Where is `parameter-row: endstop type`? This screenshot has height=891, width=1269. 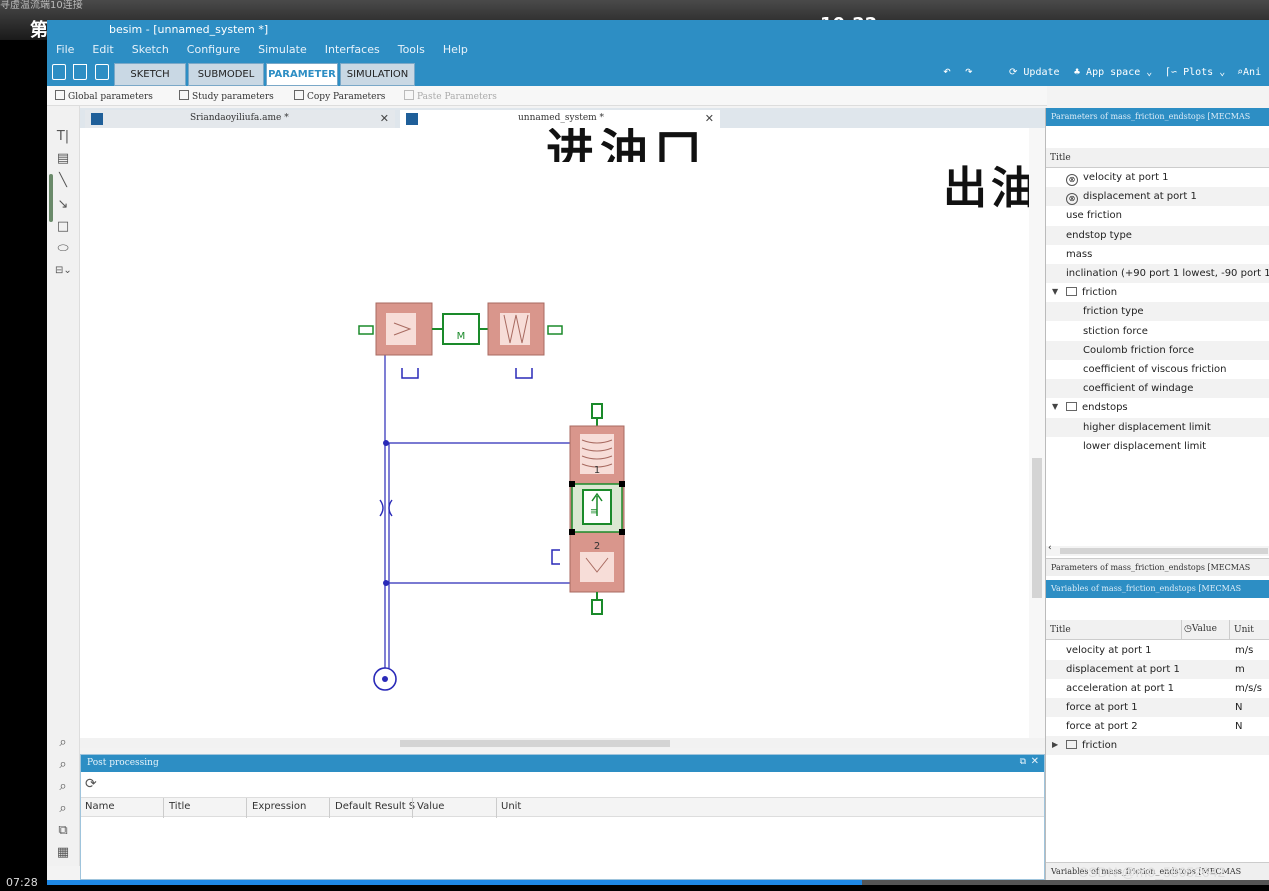
parameter-row: endstop type is located at coordinates (1157, 235).